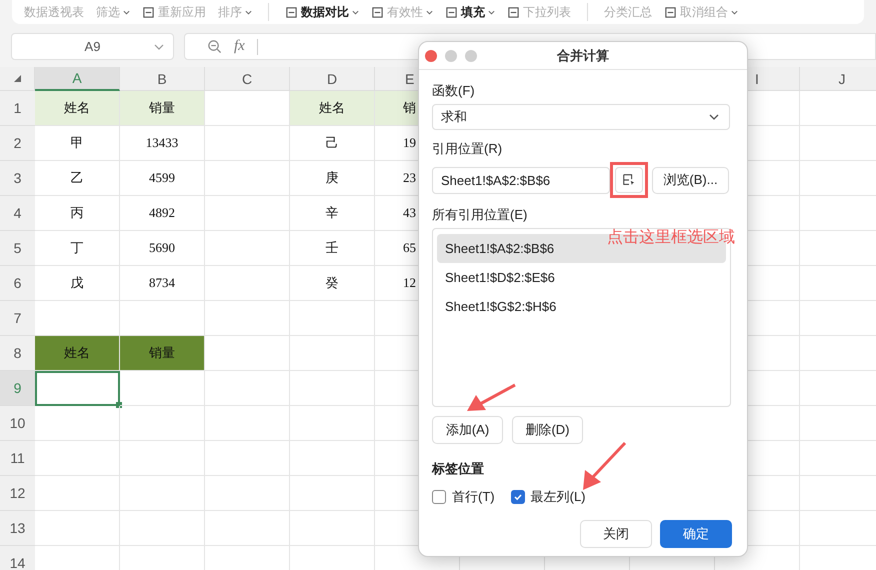 The image size is (876, 570). Describe the element at coordinates (162, 283) in the screenshot. I see `table-cell: 8734` at that location.